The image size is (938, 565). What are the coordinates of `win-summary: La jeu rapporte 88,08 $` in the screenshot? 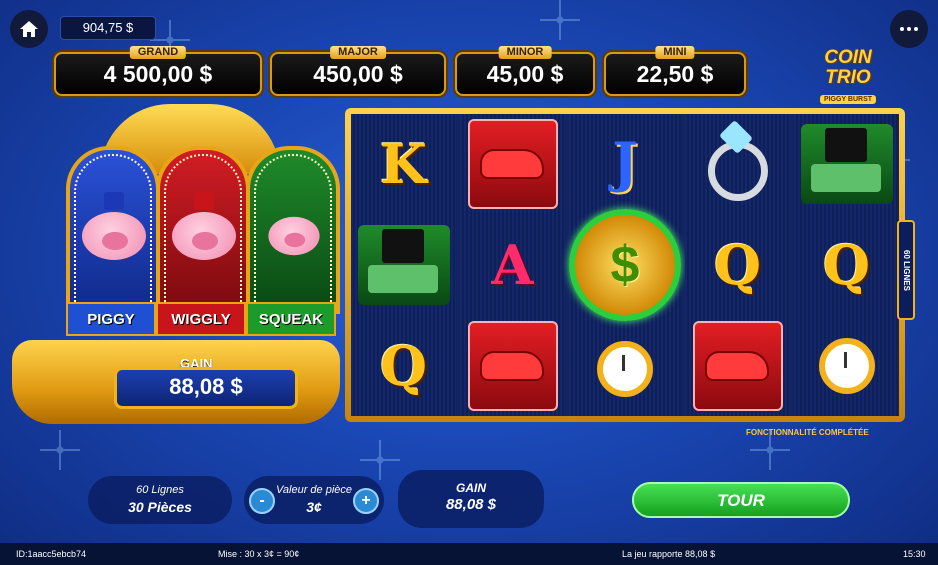 It's located at (669, 554).